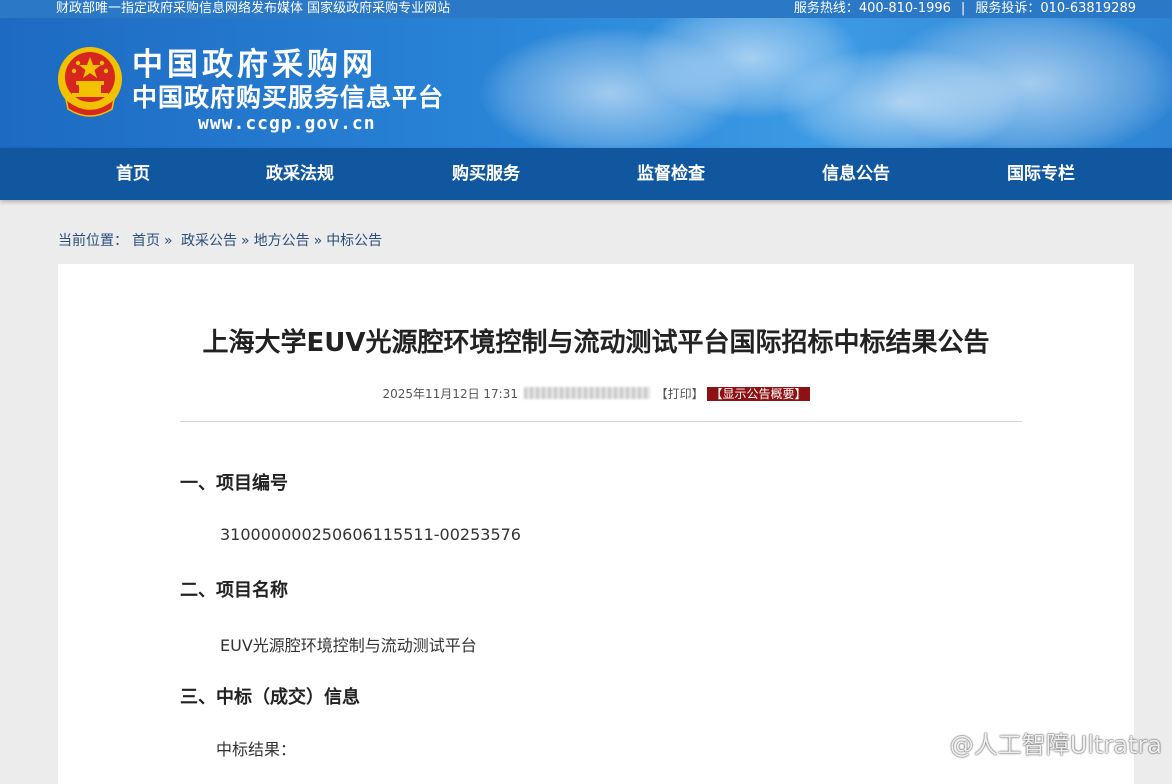  What do you see at coordinates (872, 8) in the screenshot?
I see `service-hotline: 服务热线：400-810-1996` at bounding box center [872, 8].